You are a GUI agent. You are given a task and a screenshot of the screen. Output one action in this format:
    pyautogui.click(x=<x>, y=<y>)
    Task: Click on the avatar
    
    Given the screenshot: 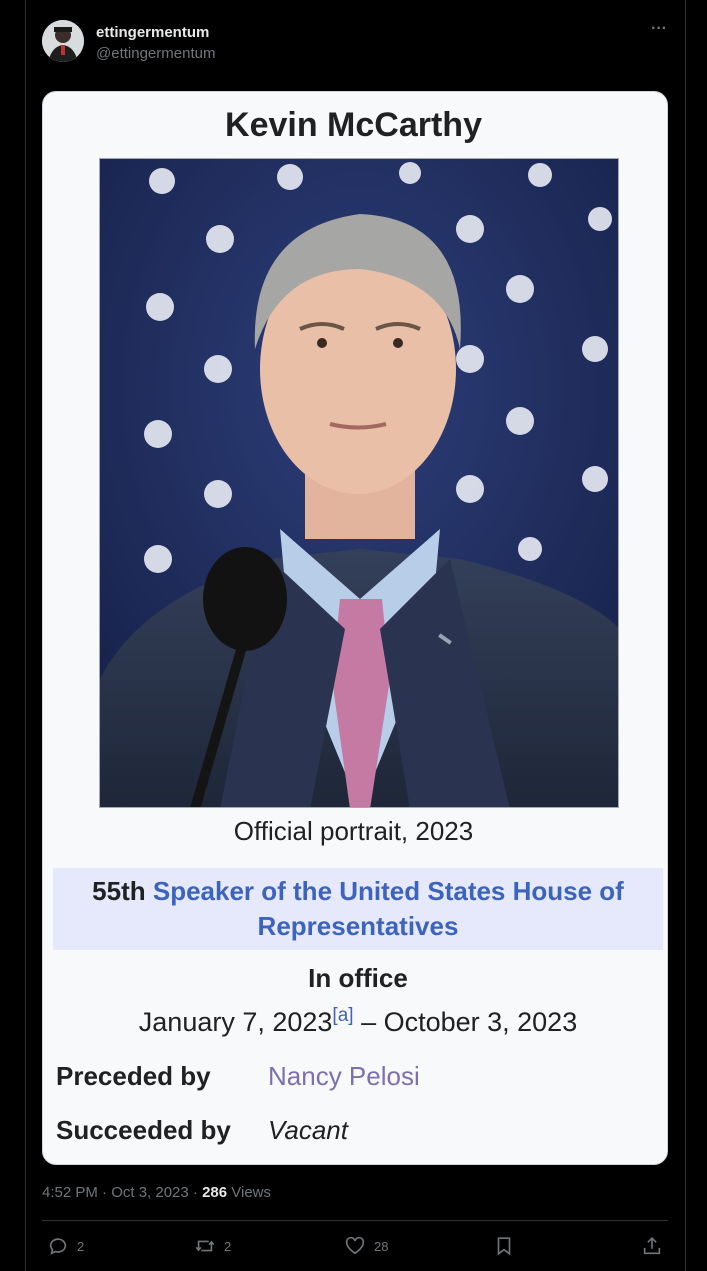 What is the action you would take?
    pyautogui.click(x=63, y=41)
    